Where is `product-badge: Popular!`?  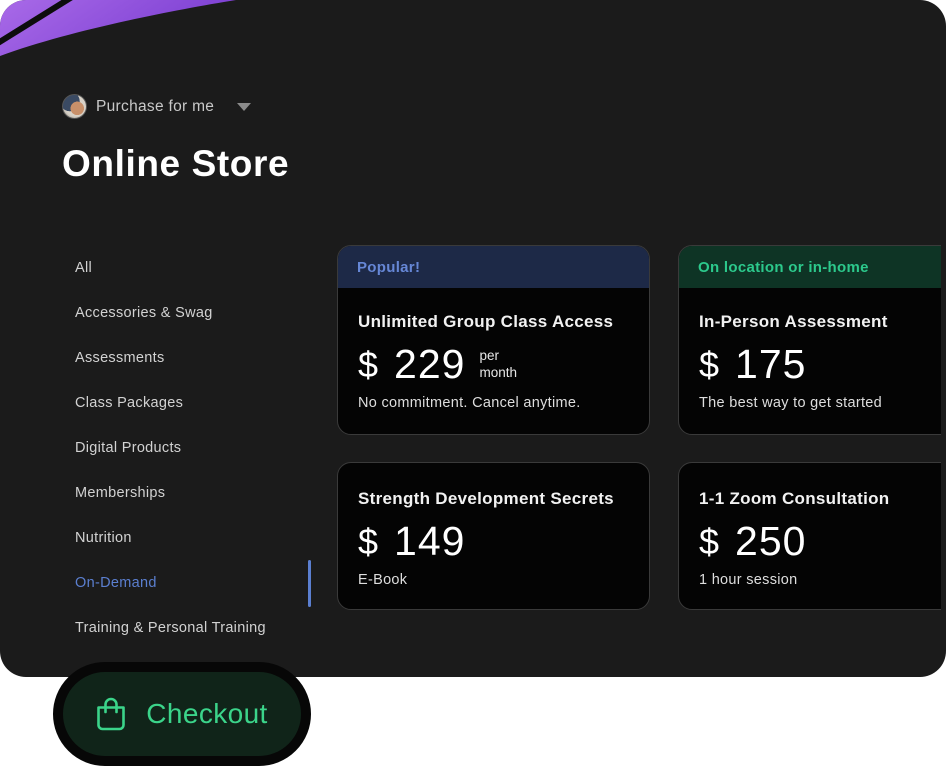 product-badge: Popular! is located at coordinates (493, 267).